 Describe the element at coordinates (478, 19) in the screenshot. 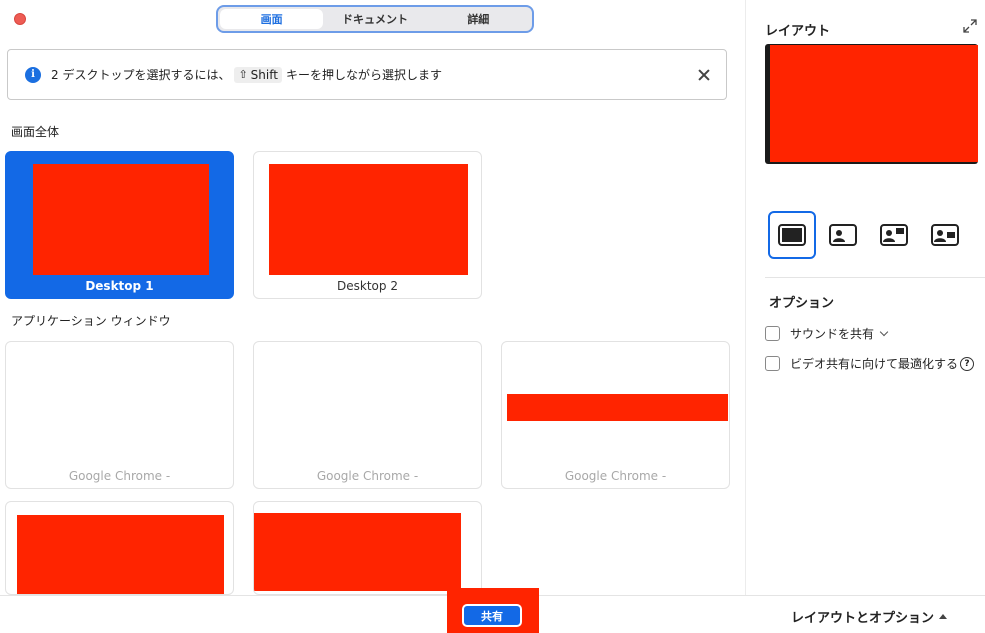

I see `tab-advanced: 詳細` at that location.